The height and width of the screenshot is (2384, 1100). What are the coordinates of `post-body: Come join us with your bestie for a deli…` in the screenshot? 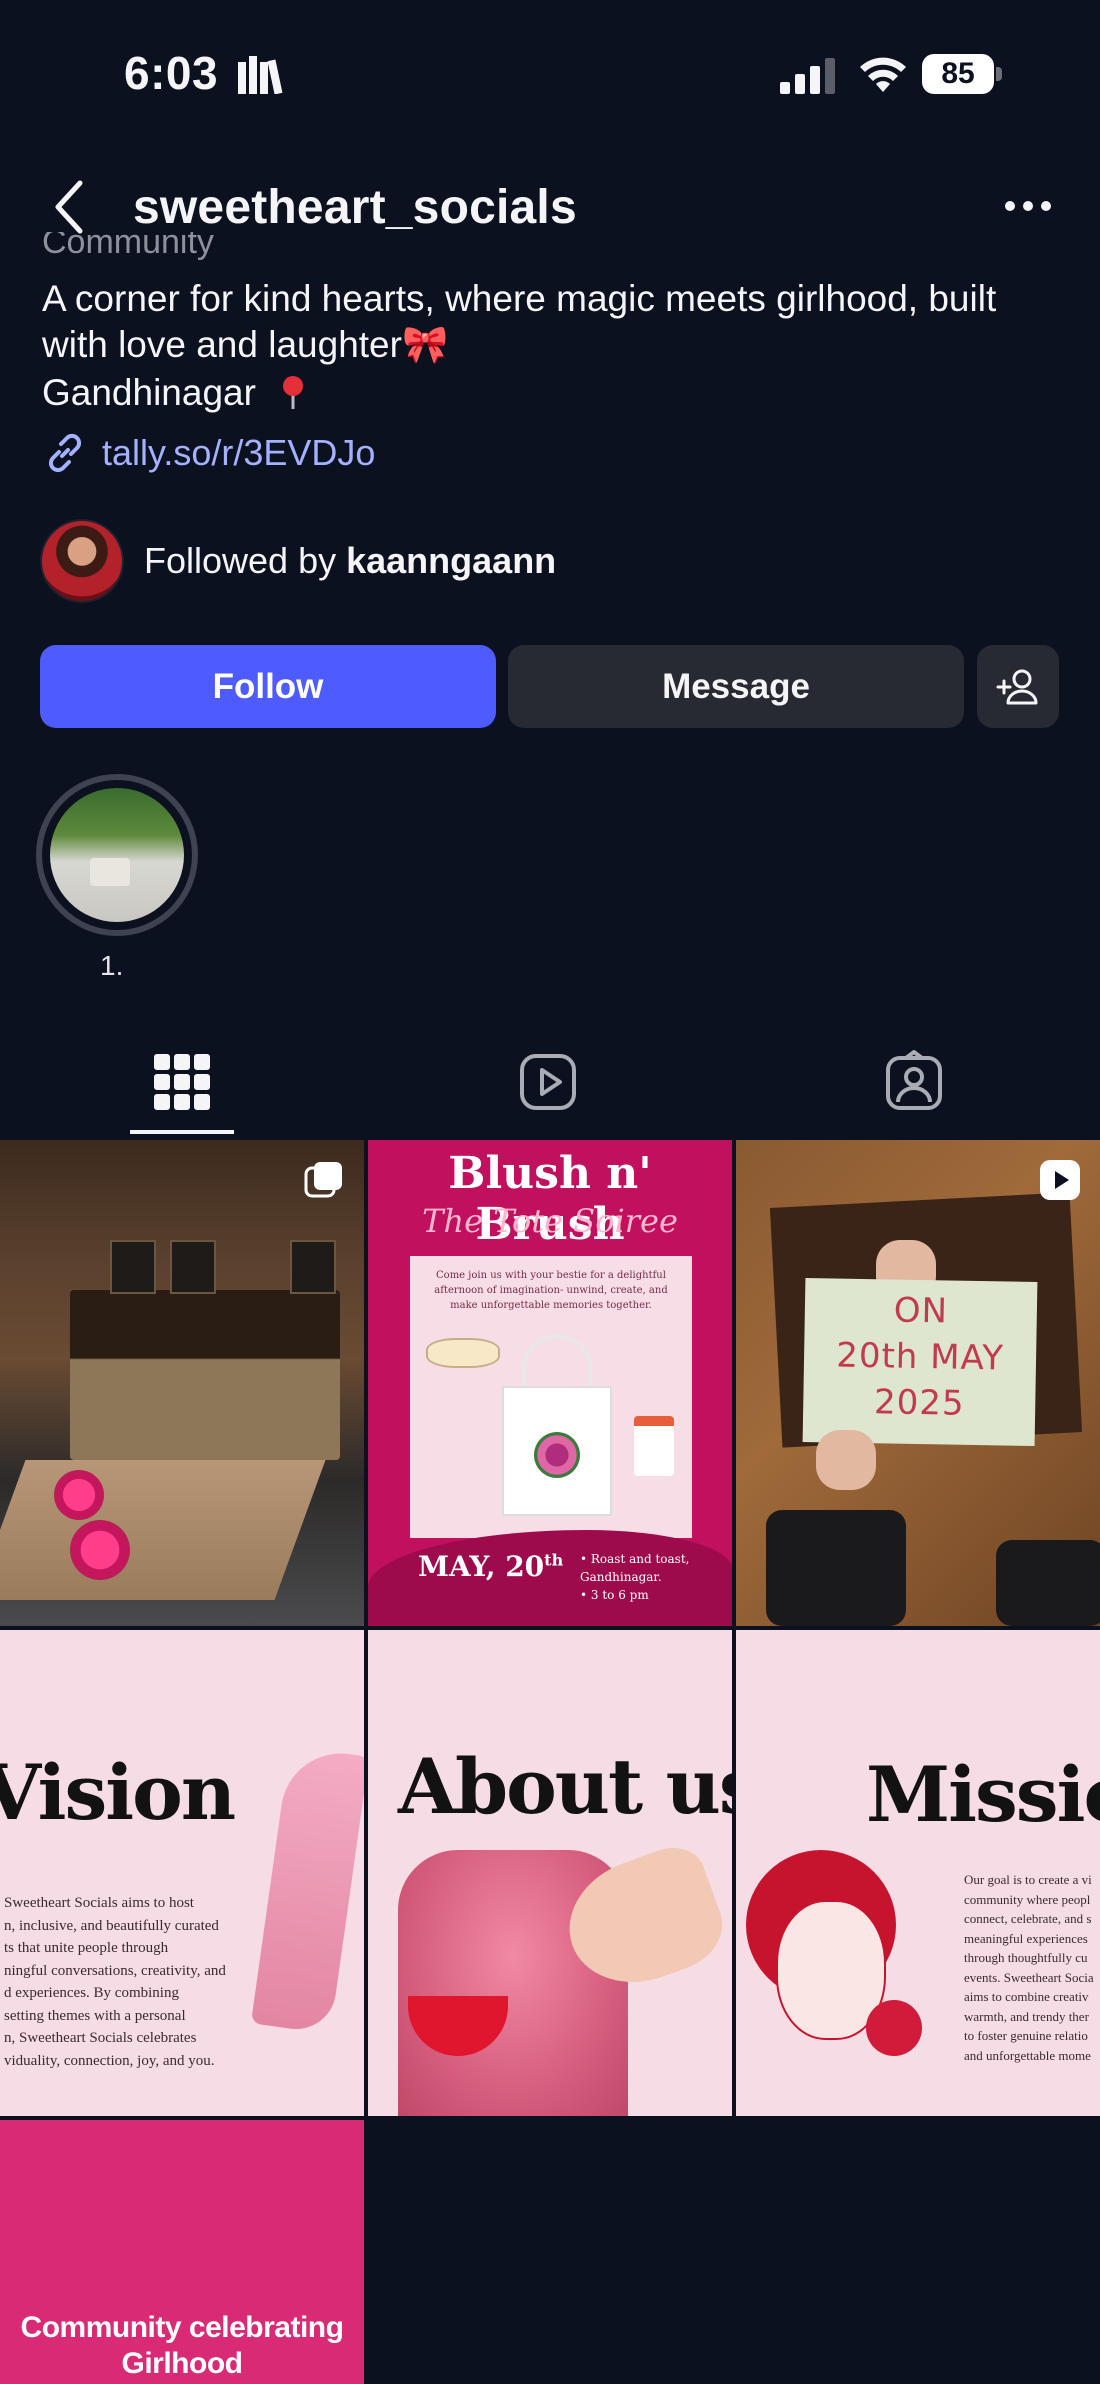 It's located at (551, 1290).